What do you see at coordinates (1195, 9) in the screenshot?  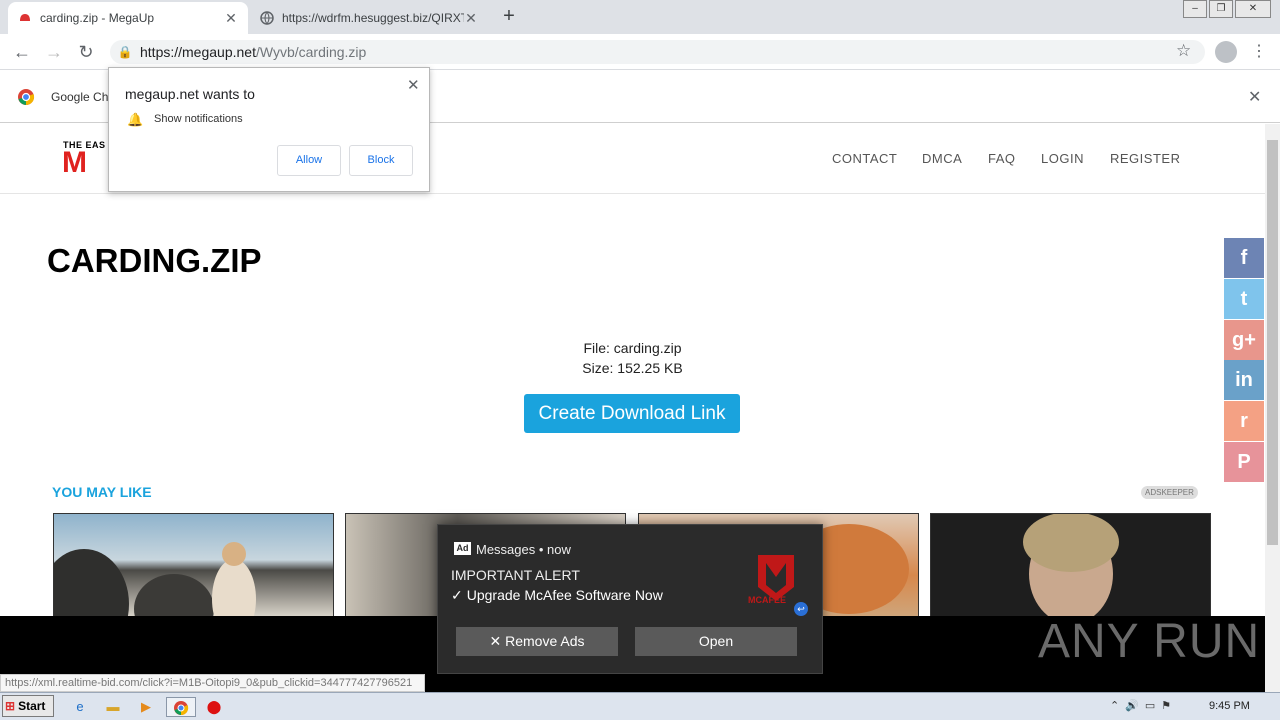 I see `minimize-button: ‒` at bounding box center [1195, 9].